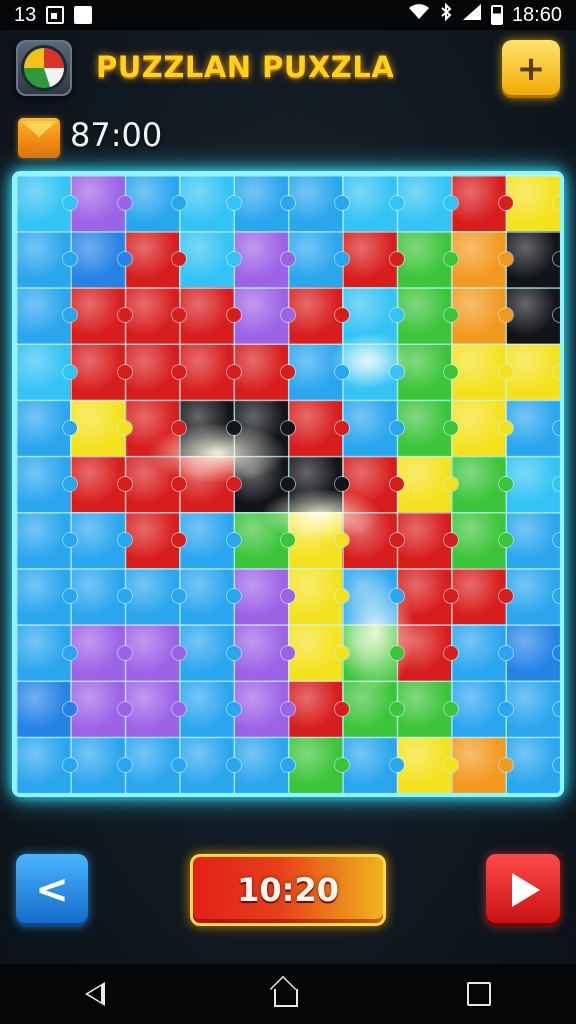 This screenshot has width=576, height=1024. Describe the element at coordinates (94, 994) in the screenshot. I see `back-icon` at that location.